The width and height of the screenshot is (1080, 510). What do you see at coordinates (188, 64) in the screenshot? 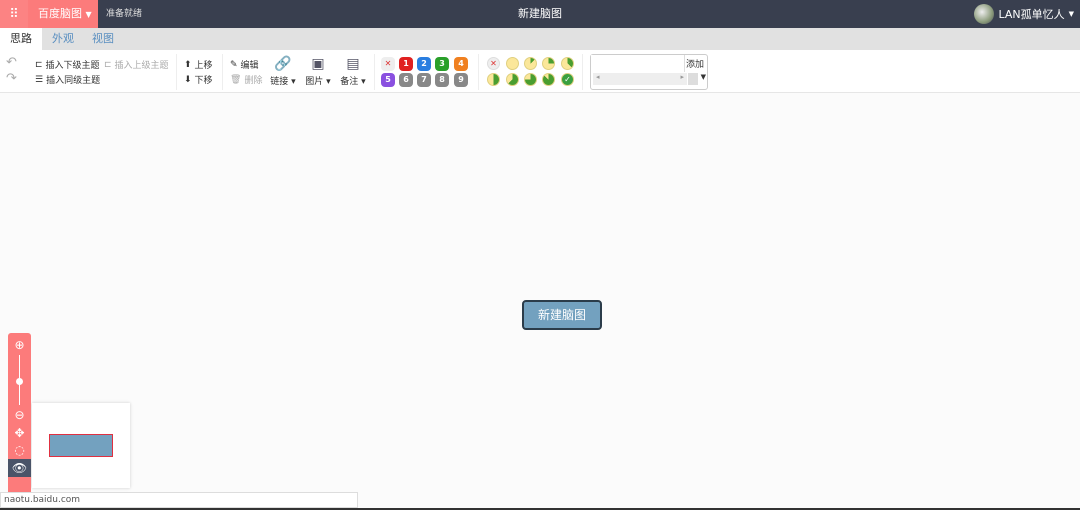
I see `arrow-up-icon: ⬆` at bounding box center [188, 64].